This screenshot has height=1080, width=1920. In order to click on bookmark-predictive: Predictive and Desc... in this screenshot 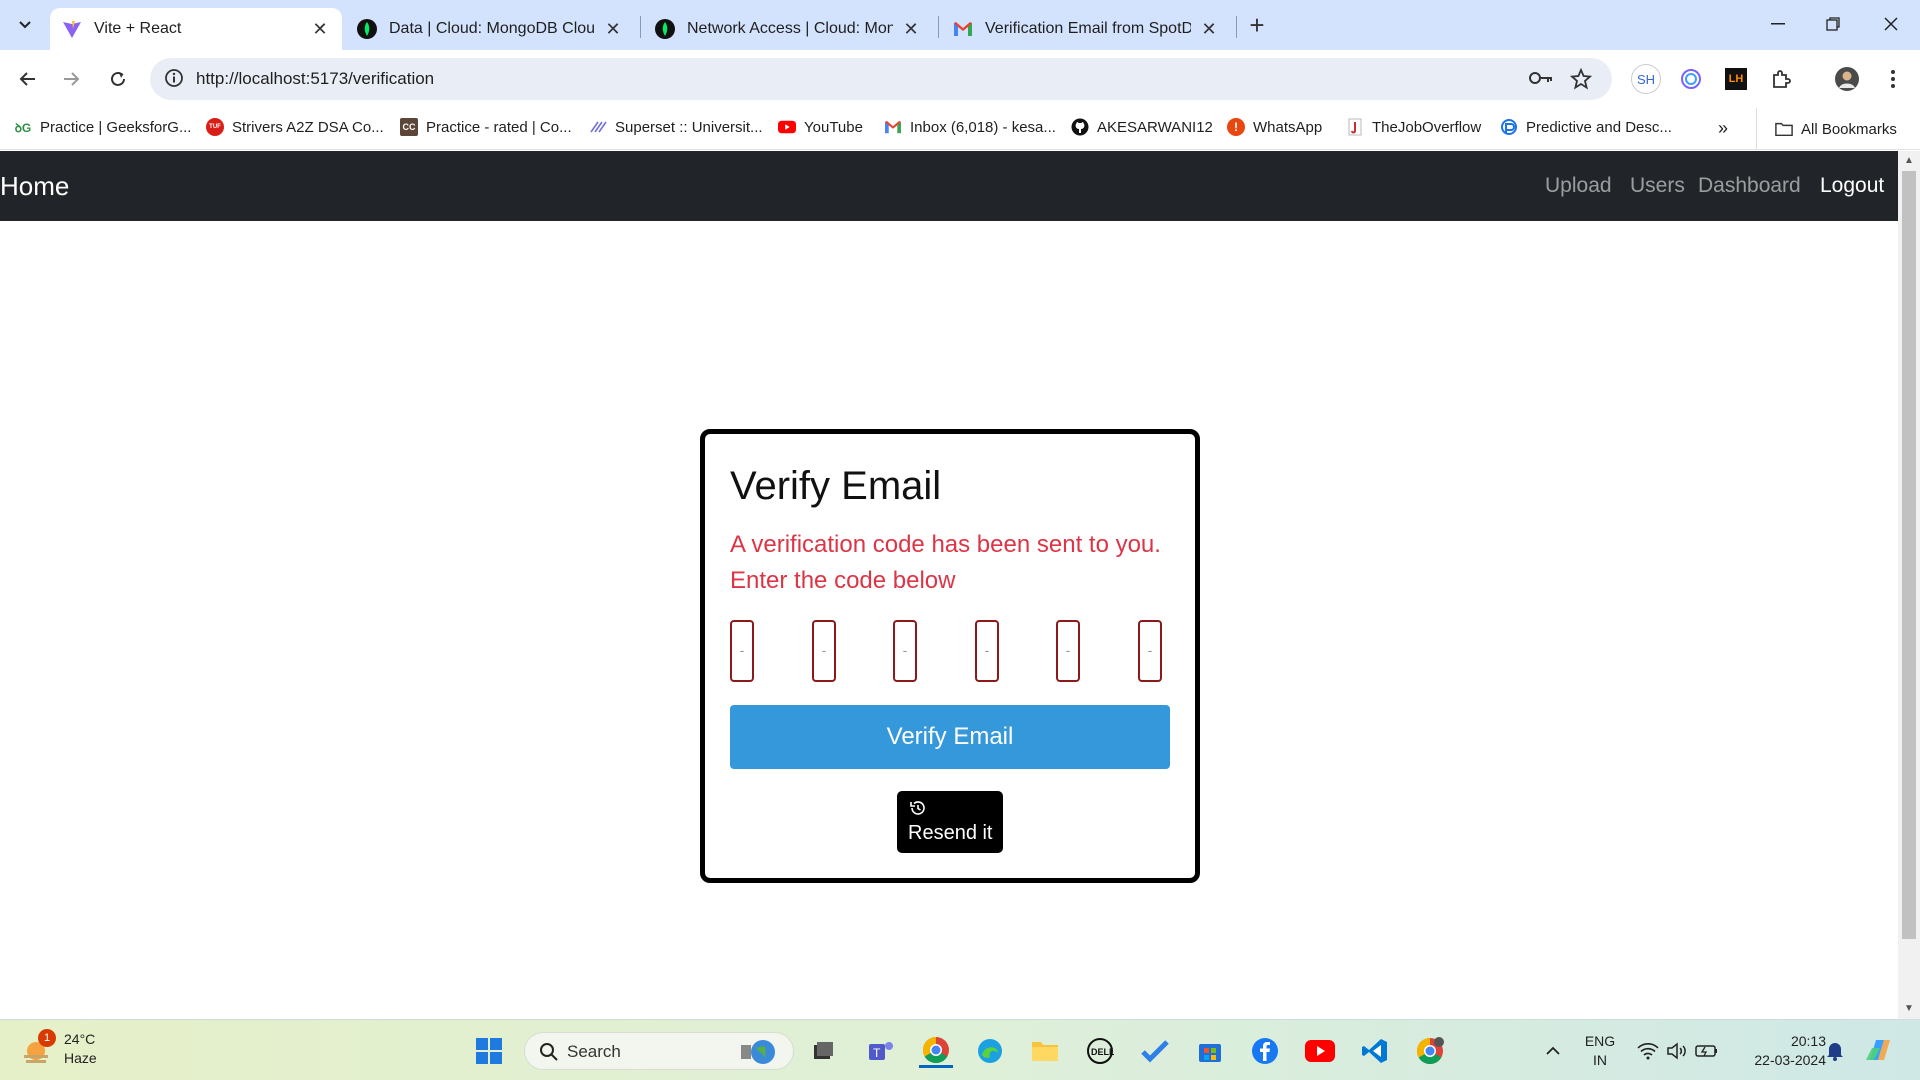, I will do `click(1586, 127)`.